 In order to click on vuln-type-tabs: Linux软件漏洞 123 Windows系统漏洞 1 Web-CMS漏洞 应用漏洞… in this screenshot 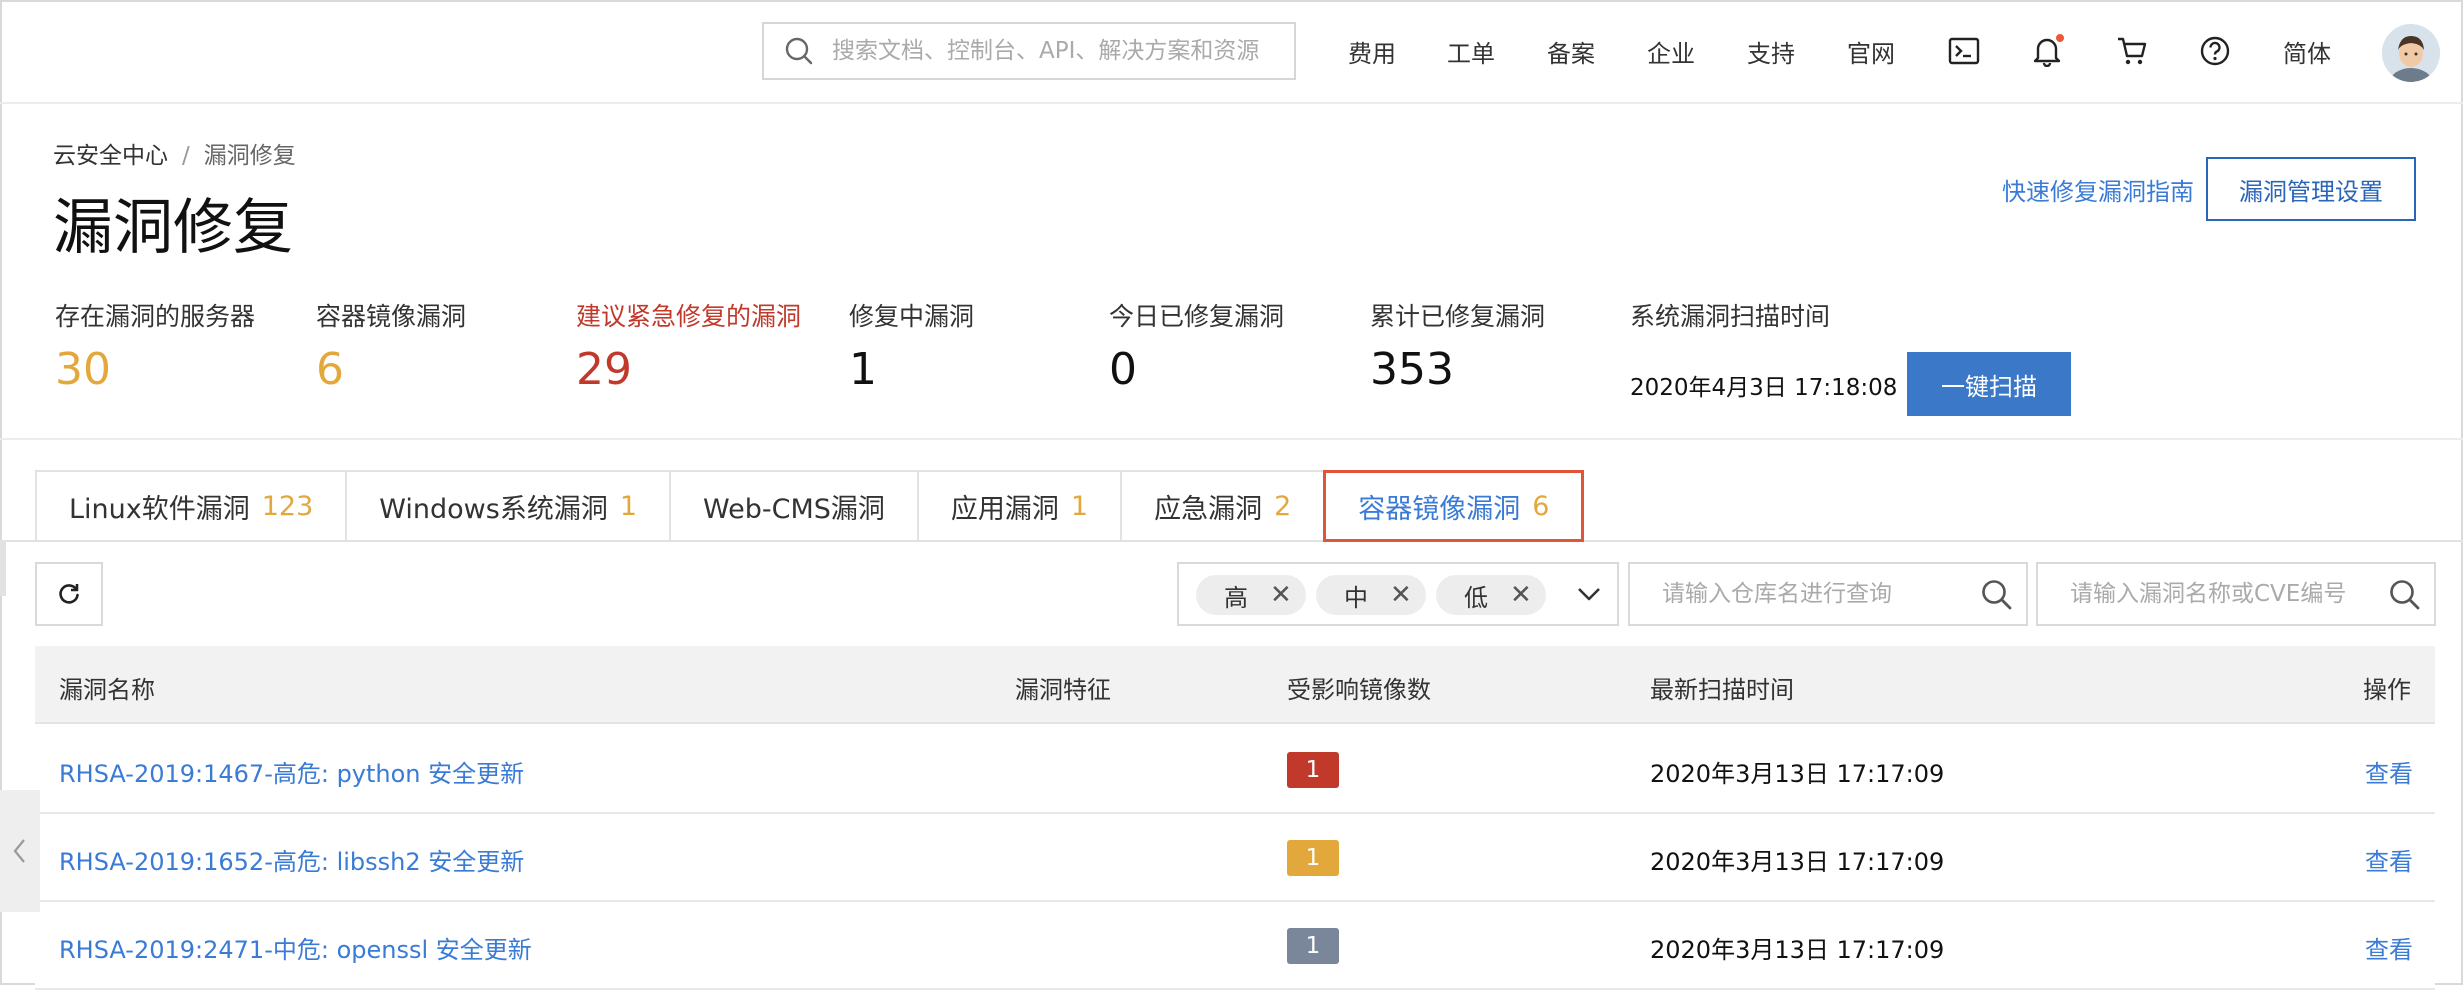, I will do `click(810, 506)`.